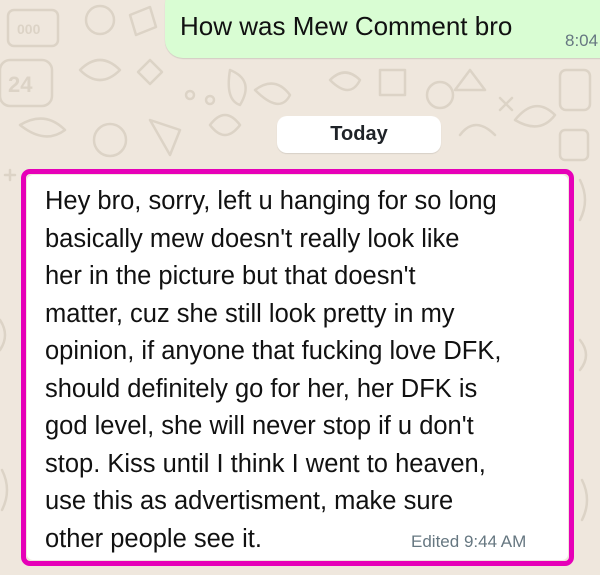 This screenshot has height=575, width=600. What do you see at coordinates (359, 134) in the screenshot?
I see `date-separator: Today` at bounding box center [359, 134].